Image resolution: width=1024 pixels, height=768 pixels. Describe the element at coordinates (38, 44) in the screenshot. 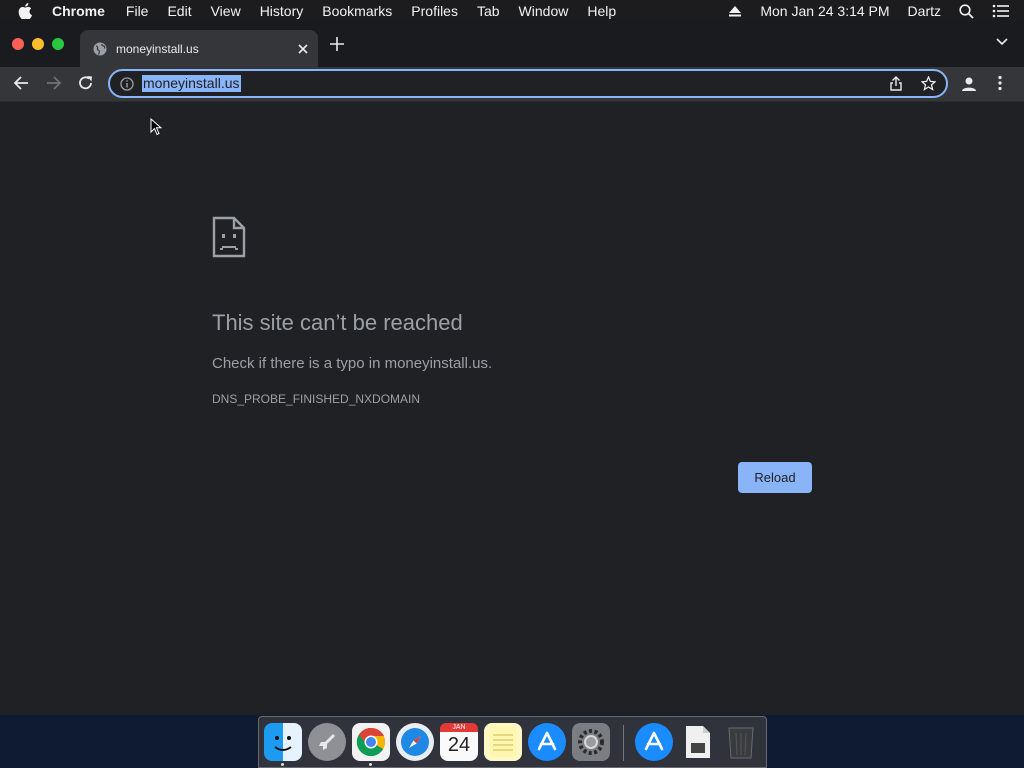

I see `minimize-window-button` at that location.